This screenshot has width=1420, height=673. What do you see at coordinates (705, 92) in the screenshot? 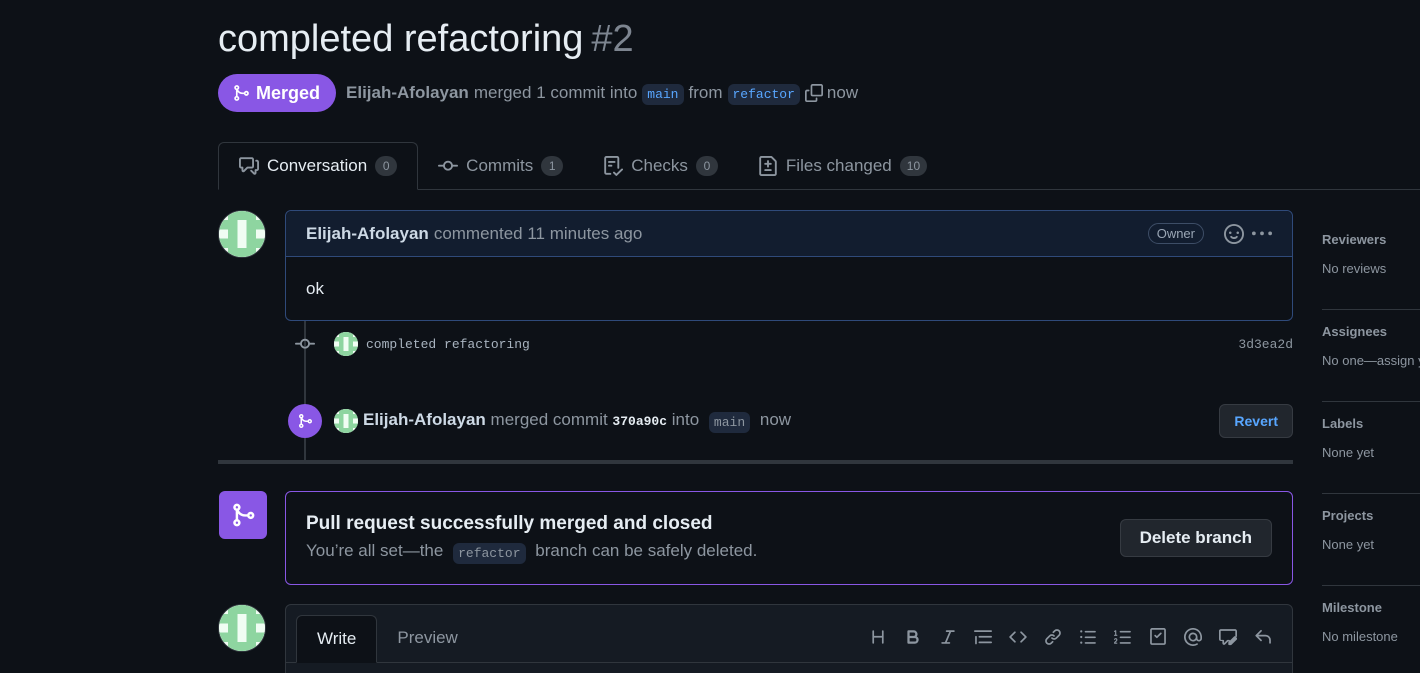
I see `from-text: from` at bounding box center [705, 92].